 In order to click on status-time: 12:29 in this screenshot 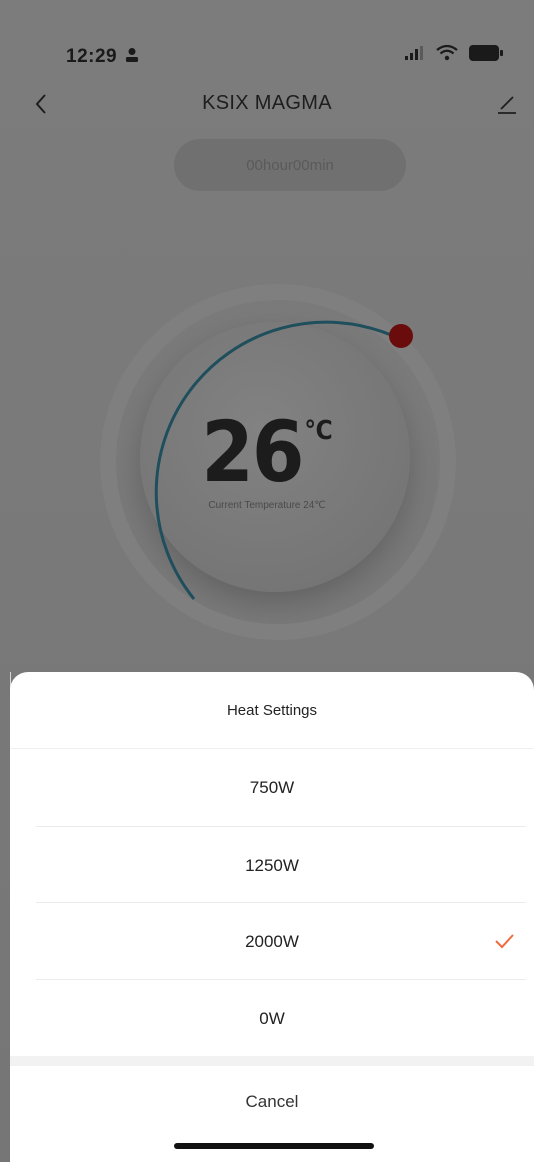, I will do `click(92, 56)`.